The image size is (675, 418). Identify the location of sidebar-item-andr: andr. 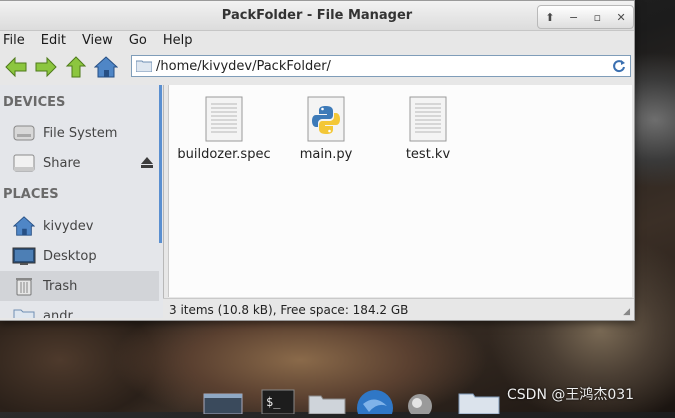
(79, 309).